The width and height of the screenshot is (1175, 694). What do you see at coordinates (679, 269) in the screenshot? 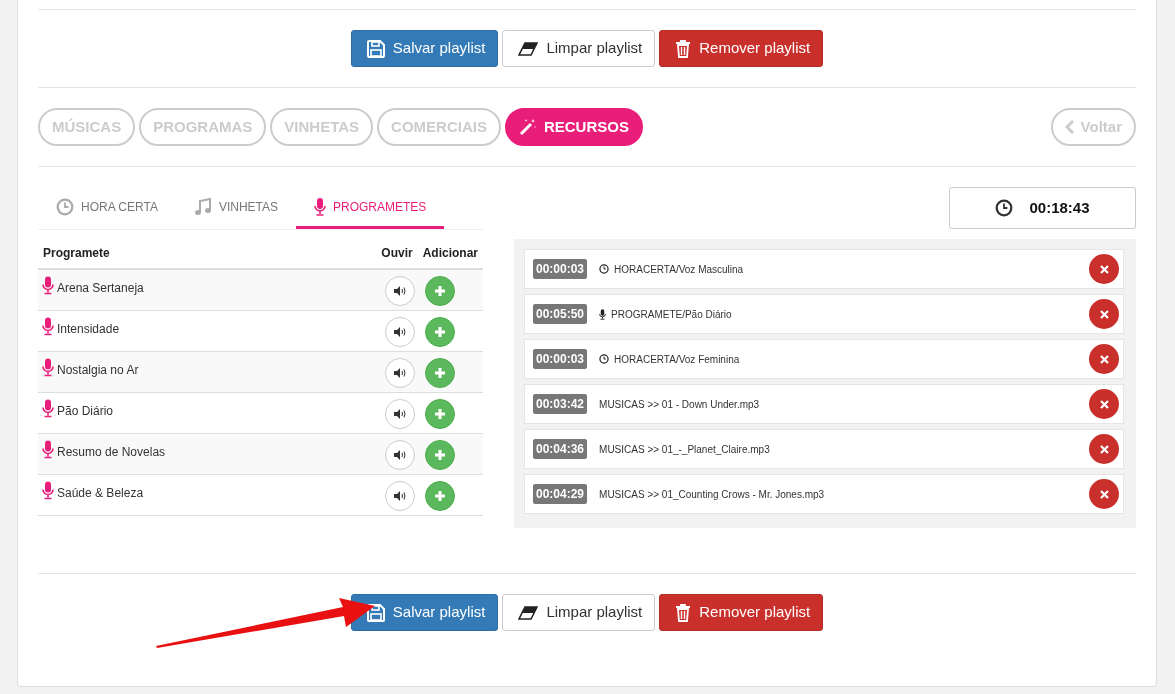
I see `track-name: HORACERTA/Voz Masculina` at bounding box center [679, 269].